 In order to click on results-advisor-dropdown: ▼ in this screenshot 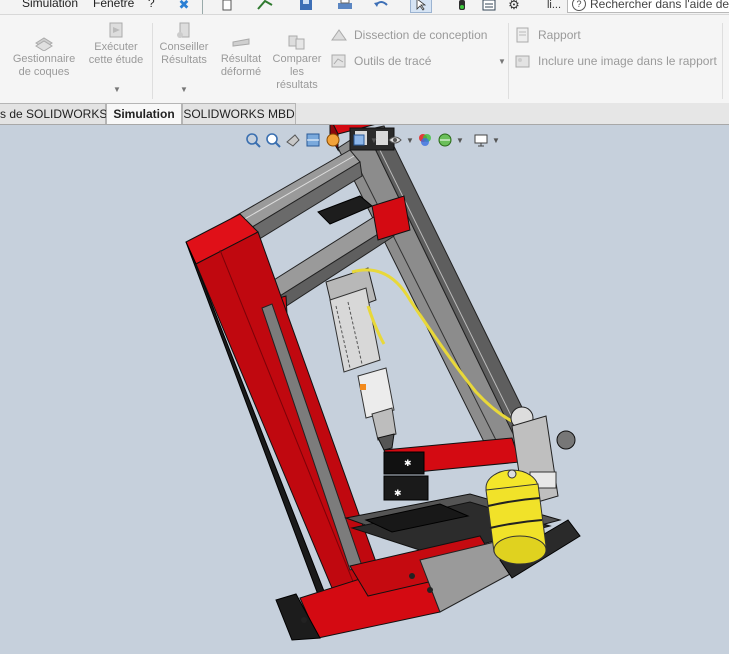, I will do `click(184, 89)`.